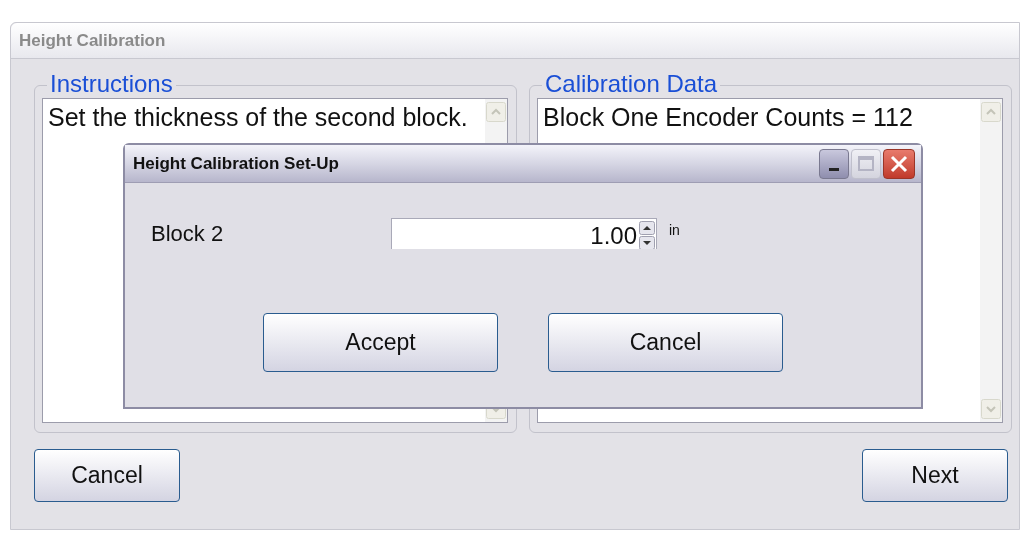  I want to click on window-title: Height Calibration, so click(92, 40).